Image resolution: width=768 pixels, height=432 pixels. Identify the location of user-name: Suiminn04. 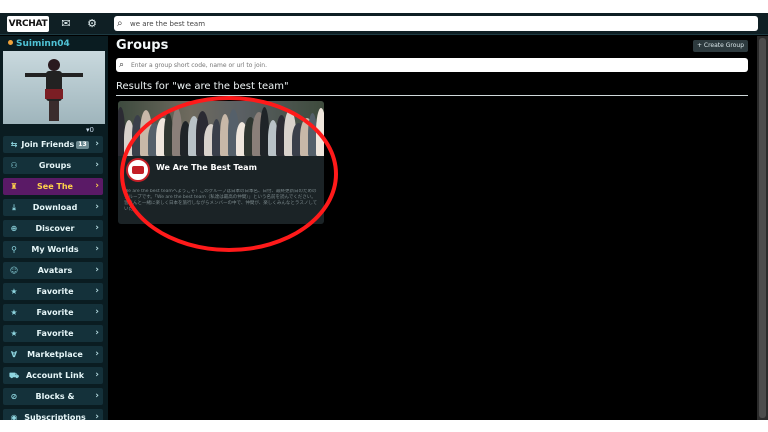
(39, 44).